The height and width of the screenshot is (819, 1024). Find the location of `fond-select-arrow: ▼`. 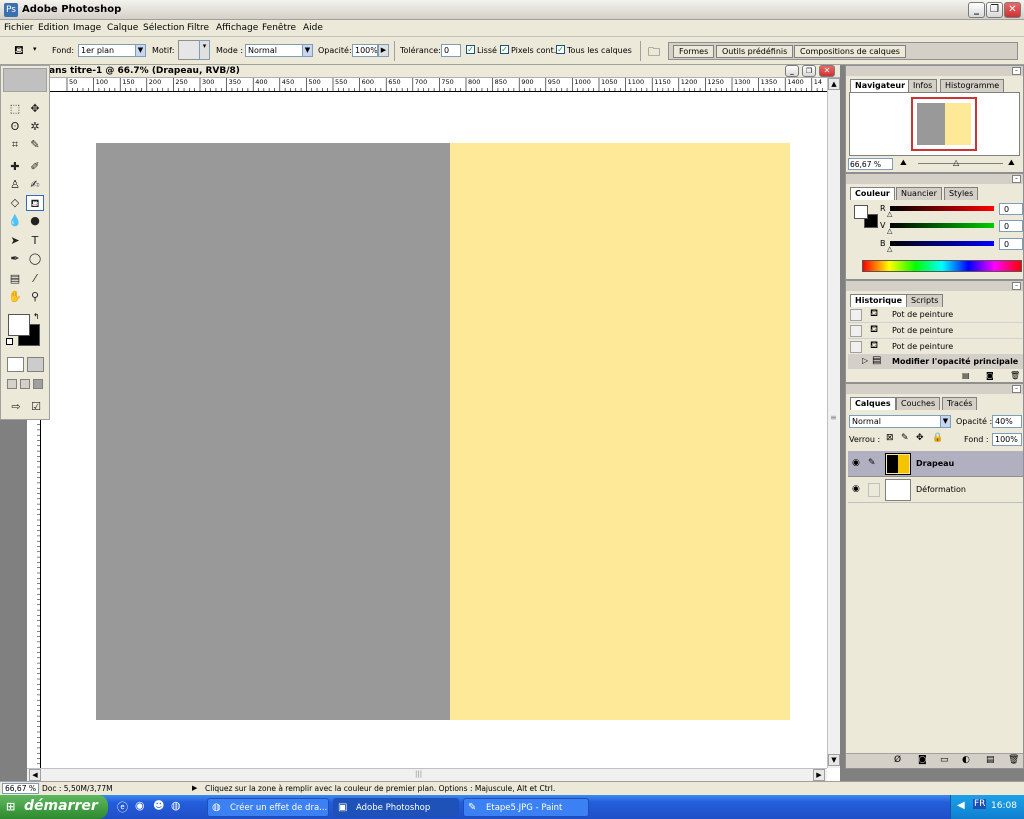

fond-select-arrow: ▼ is located at coordinates (140, 50).